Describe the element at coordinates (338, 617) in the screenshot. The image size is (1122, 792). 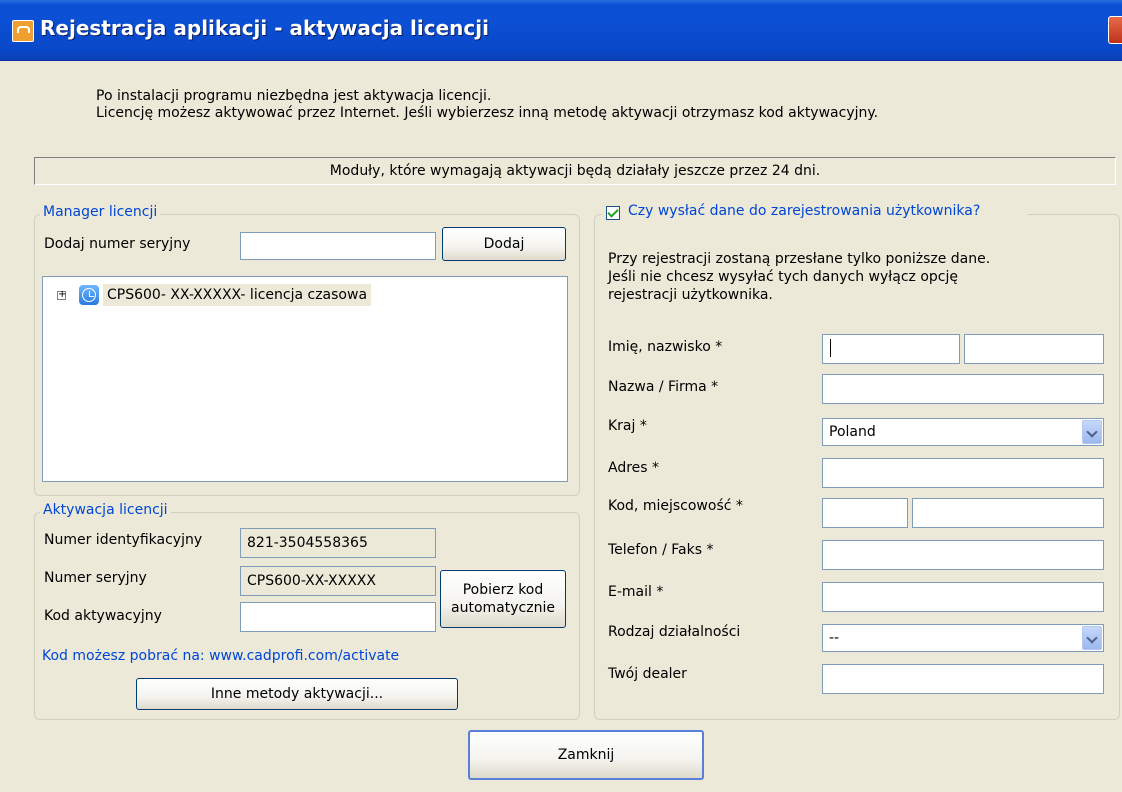
I see `activation-code-input` at that location.